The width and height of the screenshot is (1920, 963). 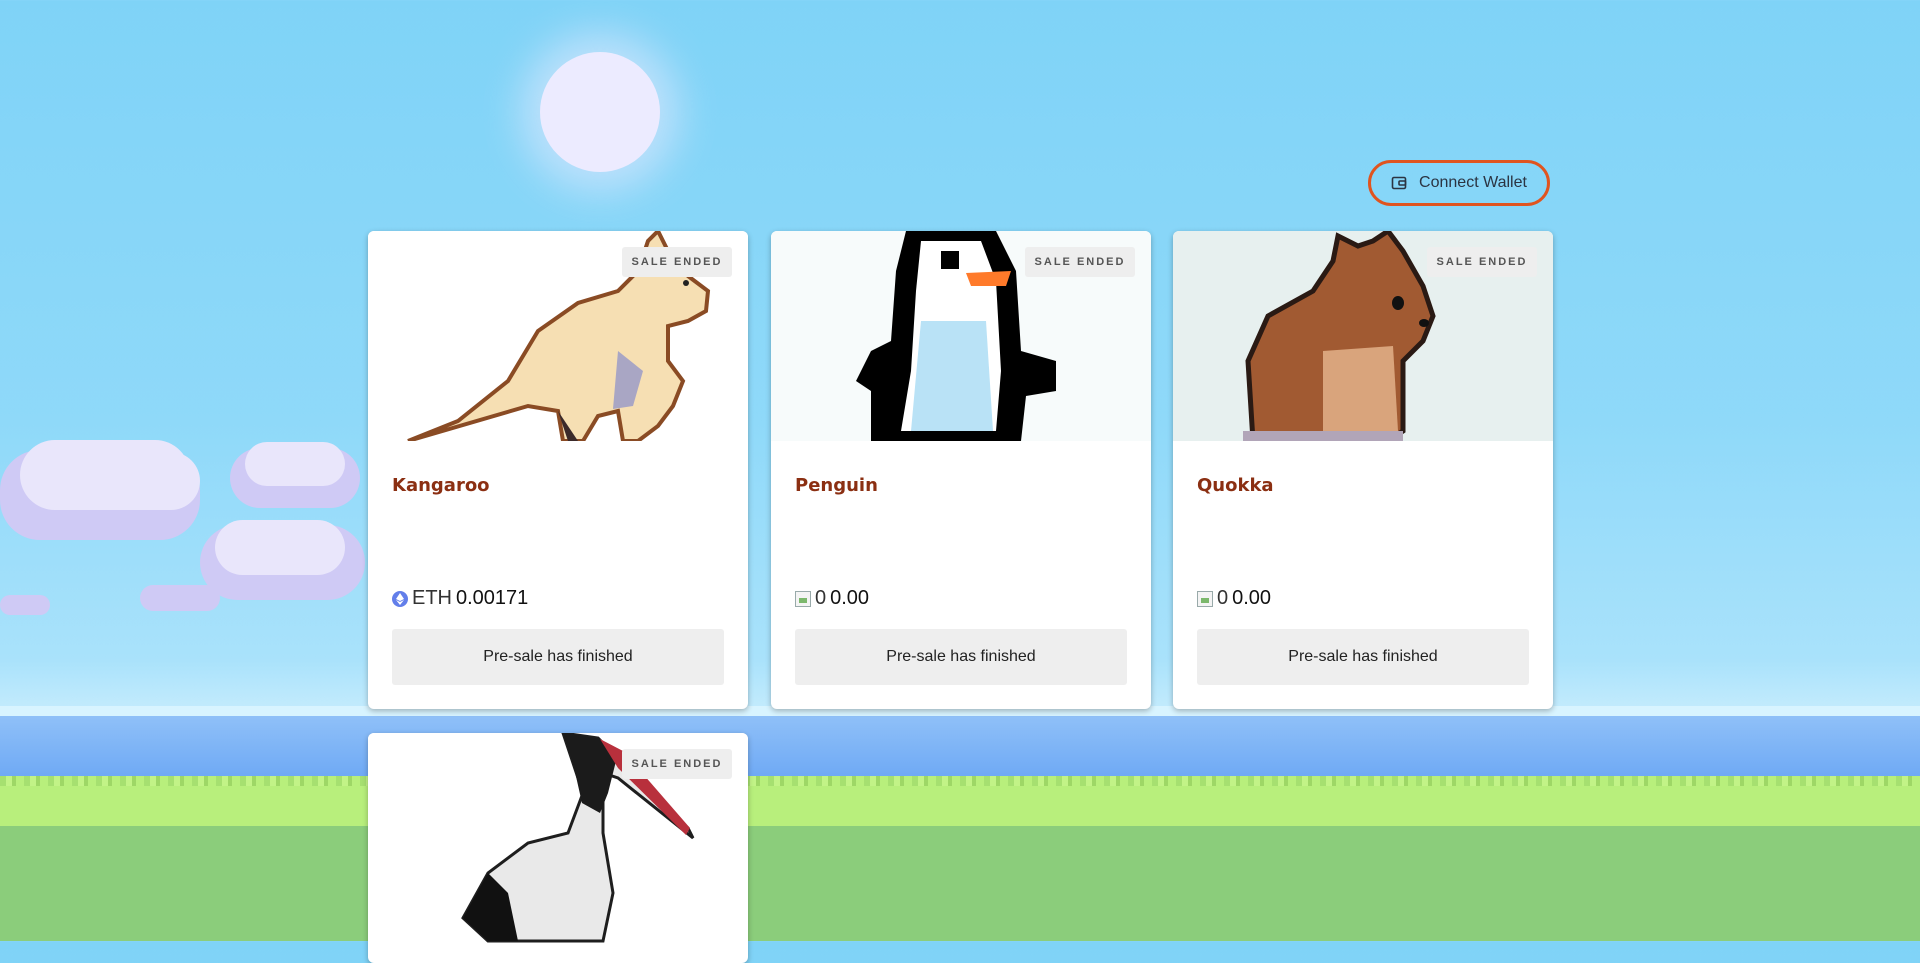 What do you see at coordinates (960, 883) in the screenshot?
I see `grass` at bounding box center [960, 883].